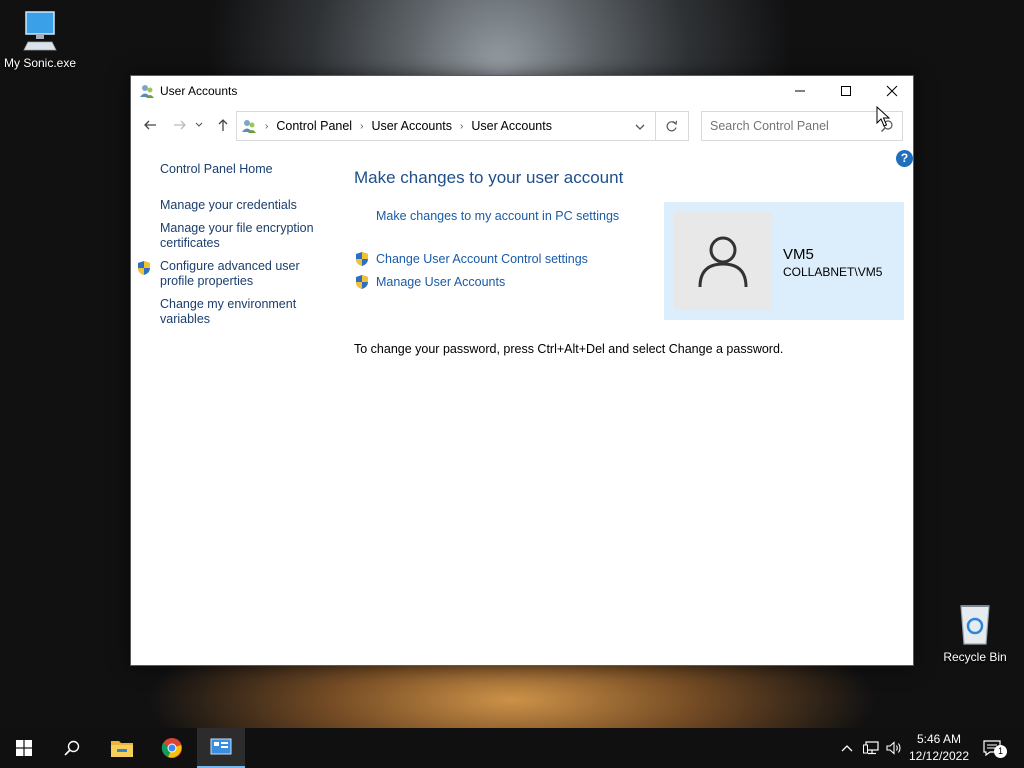  Describe the element at coordinates (40, 63) in the screenshot. I see `desktop-icon-label: My Sonic.exe` at that location.